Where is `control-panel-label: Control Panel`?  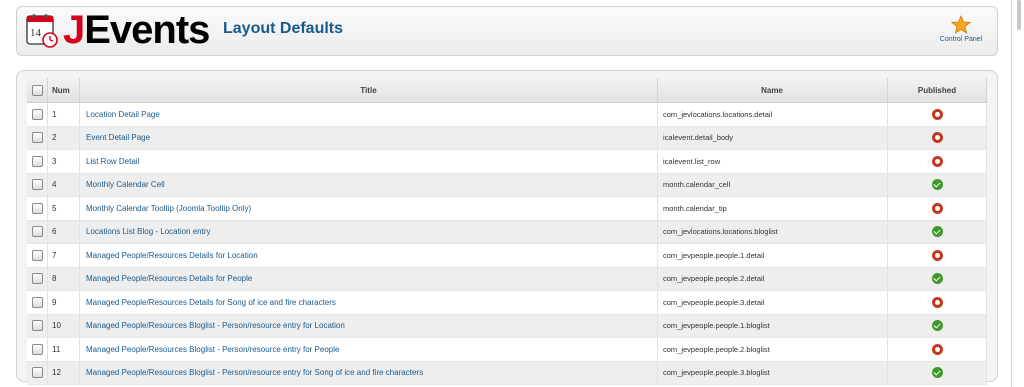
control-panel-label: Control Panel is located at coordinates (961, 39).